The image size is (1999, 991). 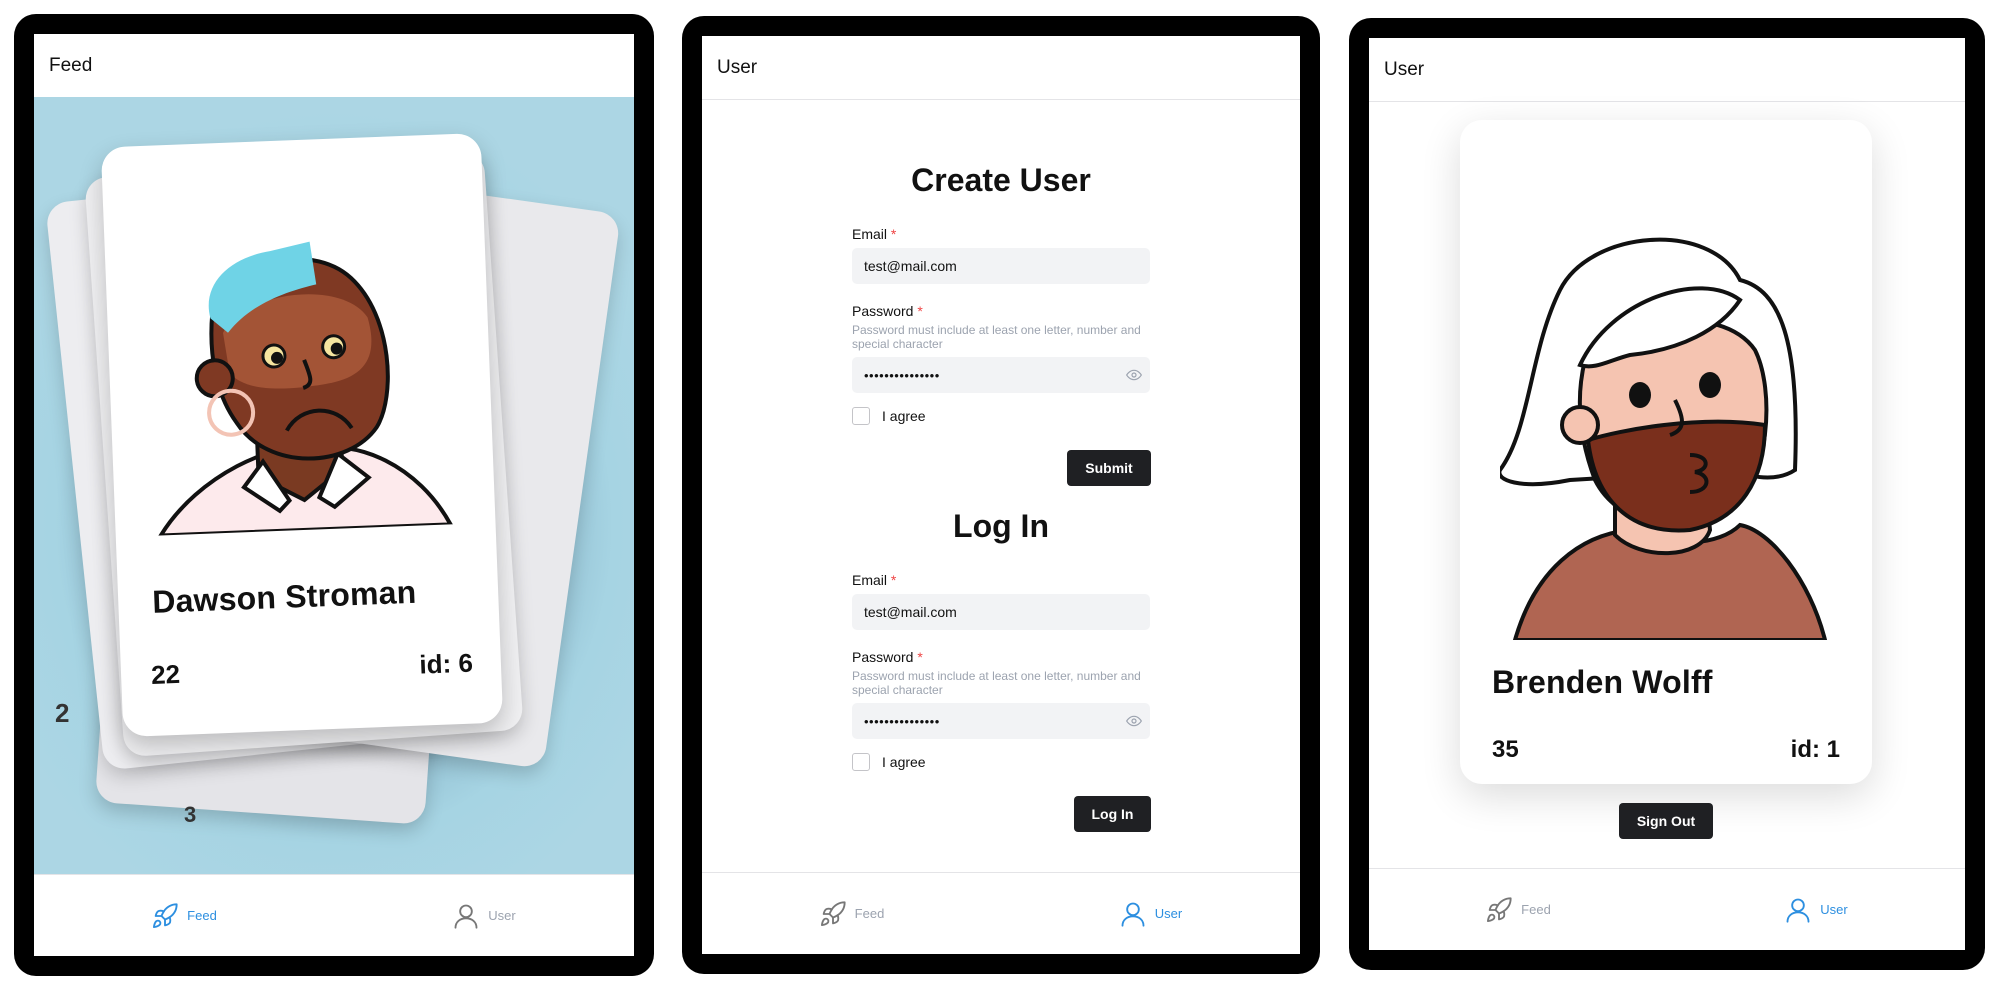 I want to click on create-agree-row: I agree, so click(x=889, y=416).